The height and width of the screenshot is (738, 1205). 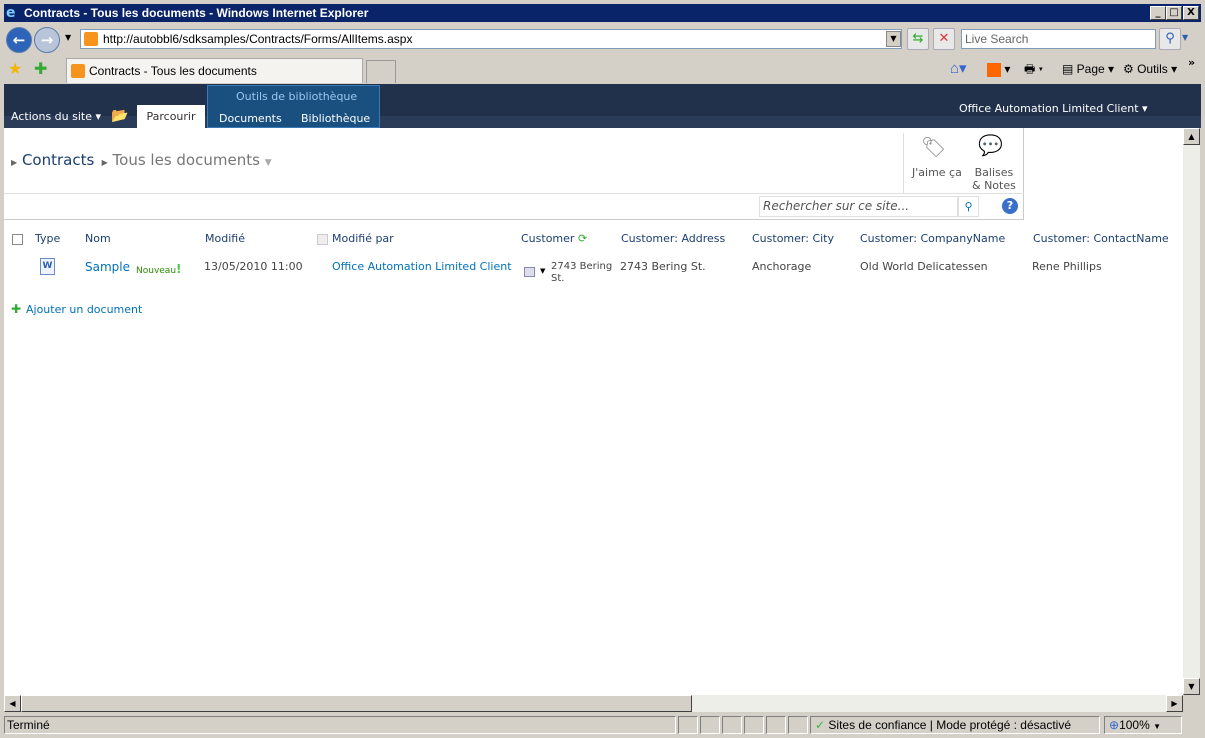 What do you see at coordinates (335, 118) in the screenshot?
I see `tab-library: Bibliothèque` at bounding box center [335, 118].